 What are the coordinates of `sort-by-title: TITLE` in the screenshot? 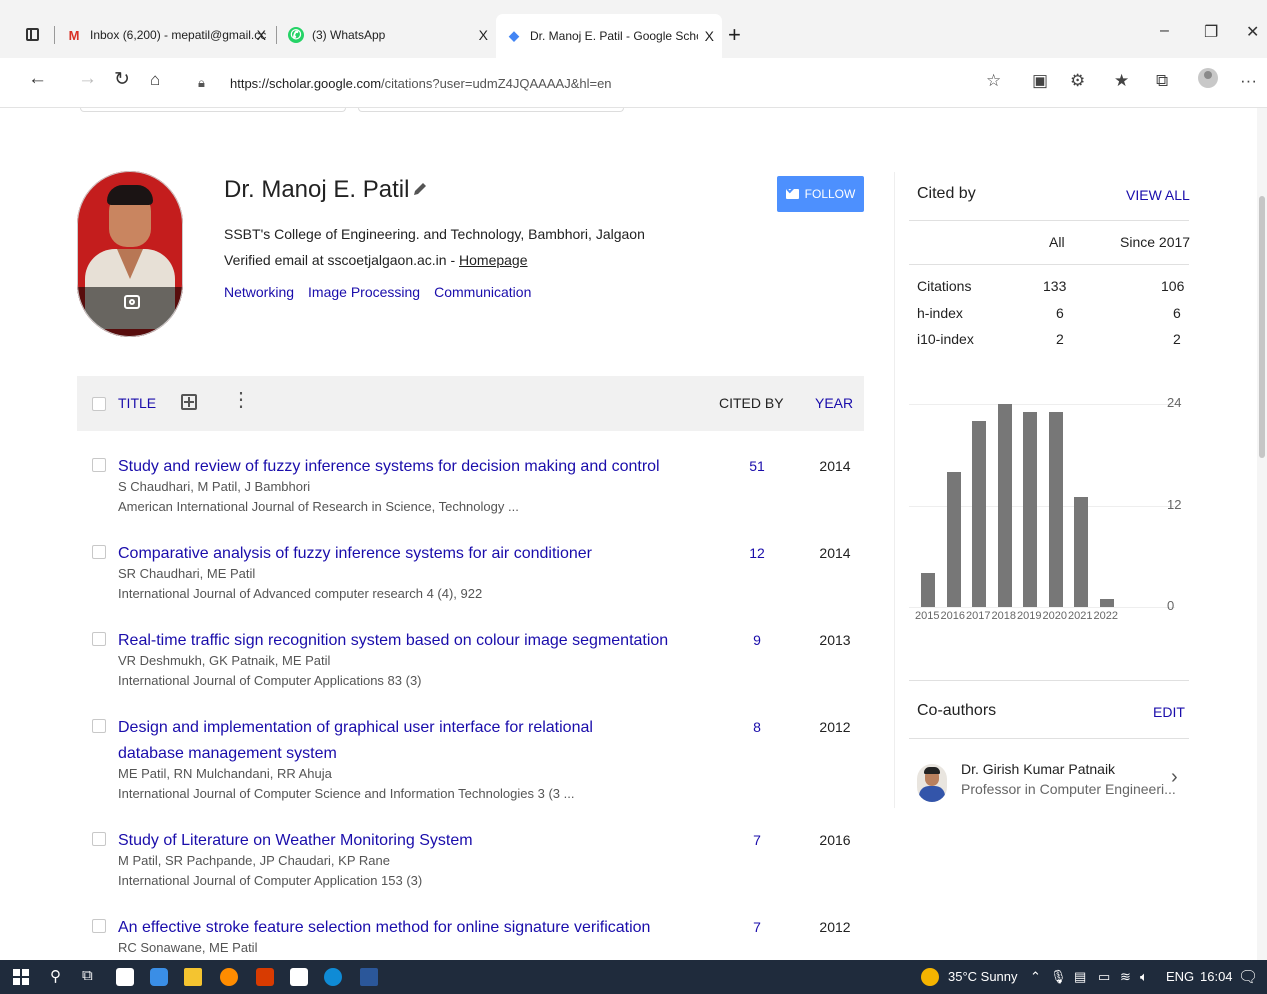 It's located at (137, 403).